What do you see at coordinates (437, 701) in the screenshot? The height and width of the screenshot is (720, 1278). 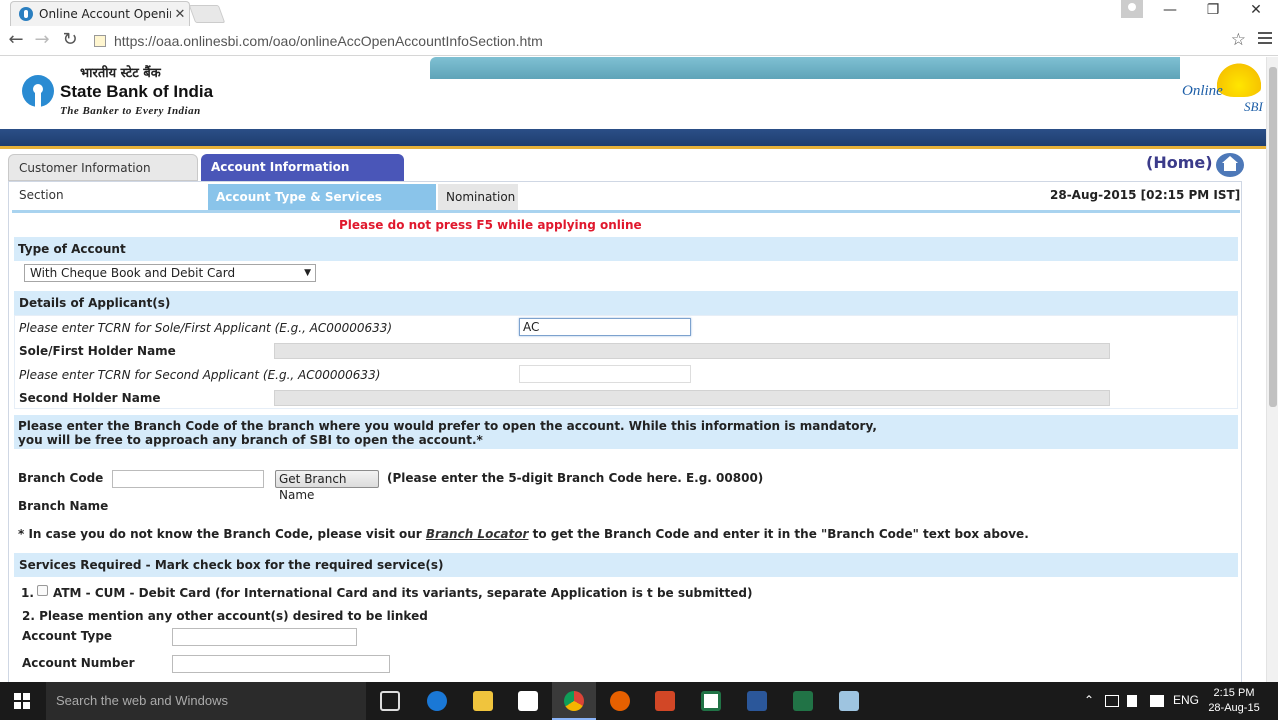 I see `edge-browser-icon` at bounding box center [437, 701].